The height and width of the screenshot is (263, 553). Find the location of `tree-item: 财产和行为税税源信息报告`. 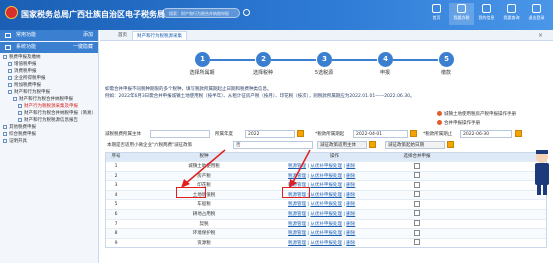

tree-item: 财产和行为税税源信息报告 is located at coordinates (49, 120).